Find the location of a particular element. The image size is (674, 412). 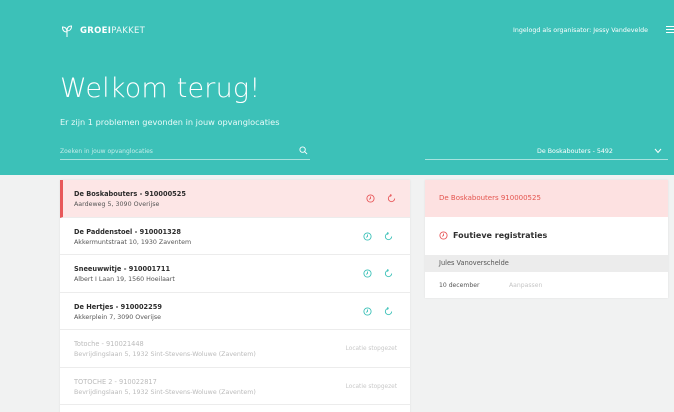

search-input: Zoeken in jouw opvanglocaties is located at coordinates (185, 152).